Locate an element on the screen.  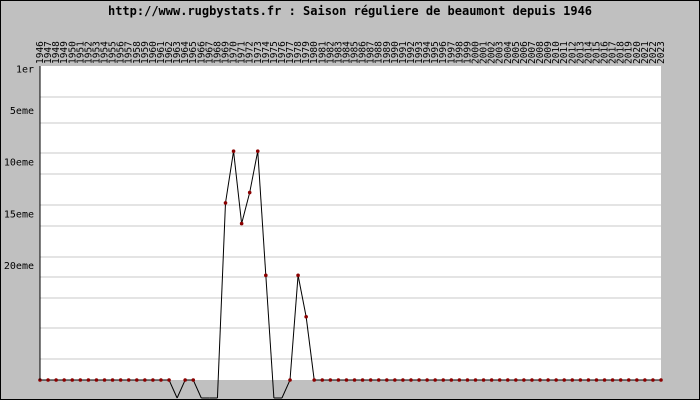
y-tick-label: 5eme is located at coordinates (22, 111).